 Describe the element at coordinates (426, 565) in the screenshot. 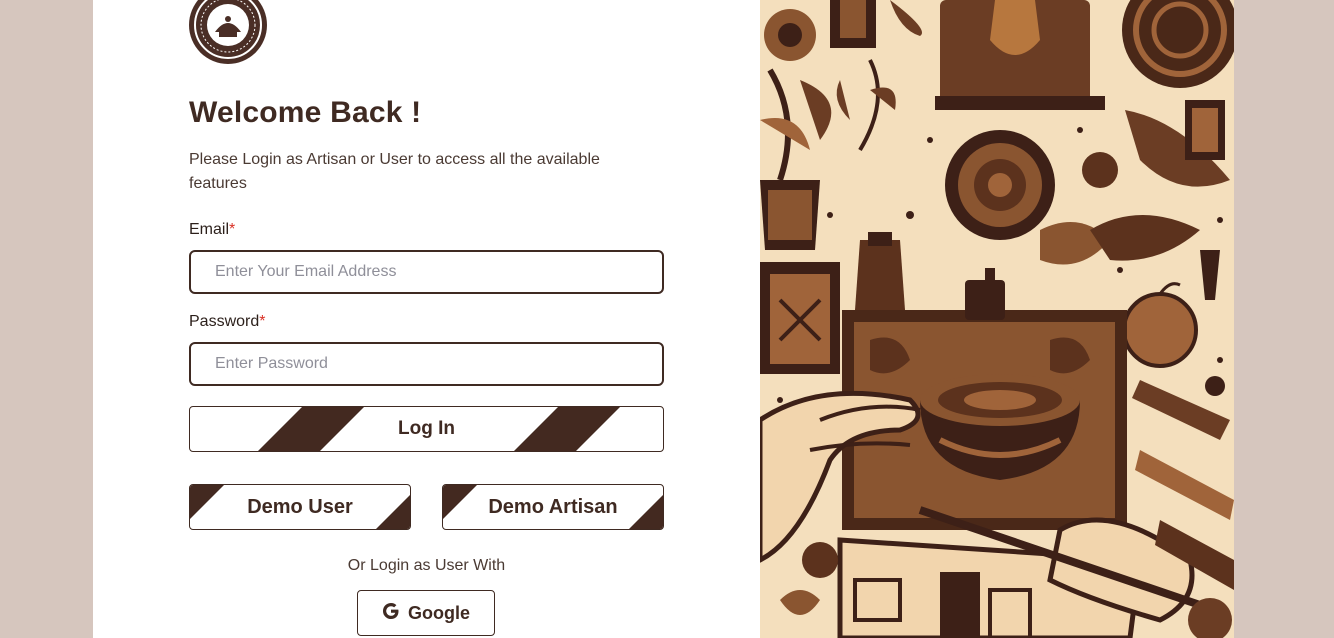

I see `alternate-login-text: Or Login as User With` at that location.